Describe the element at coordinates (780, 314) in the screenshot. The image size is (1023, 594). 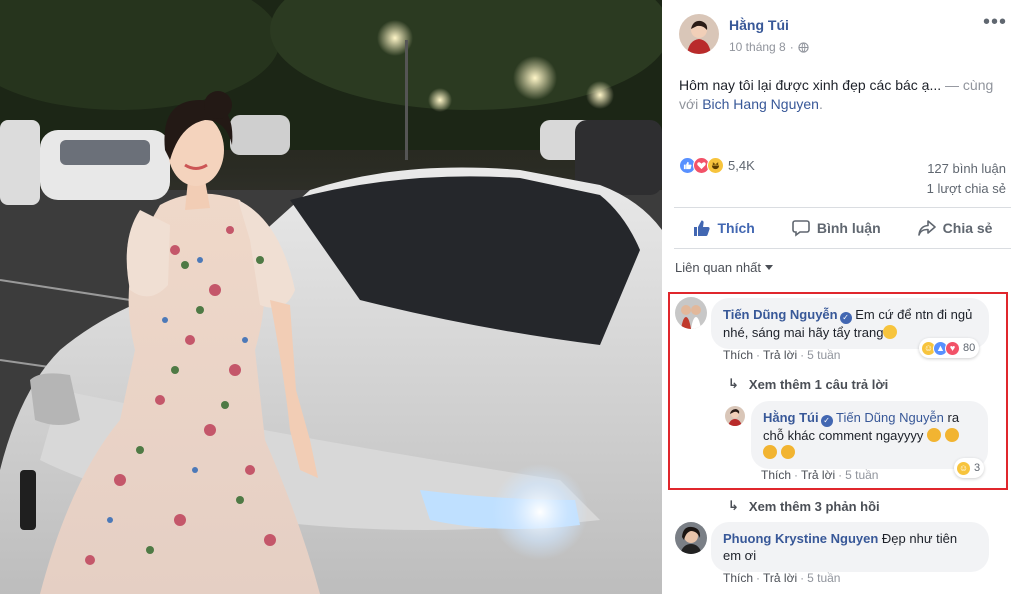
I see `commenter-name: Tiến Dũng Nguyễn` at that location.